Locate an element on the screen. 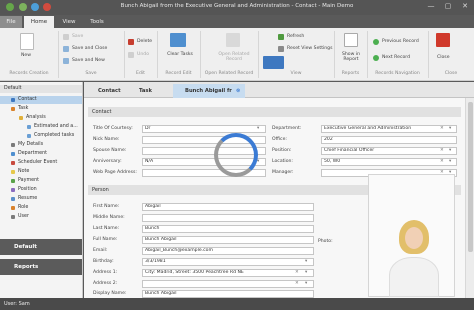 This screenshot has height=310, width=474. sidebar-item-task: Task is located at coordinates (41, 109).